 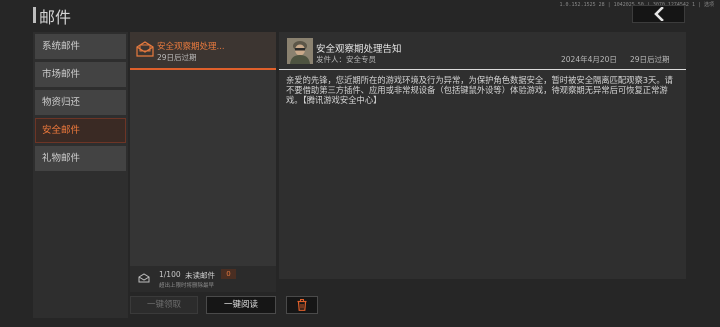 I want to click on unread-count-badge: 0, so click(x=228, y=274).